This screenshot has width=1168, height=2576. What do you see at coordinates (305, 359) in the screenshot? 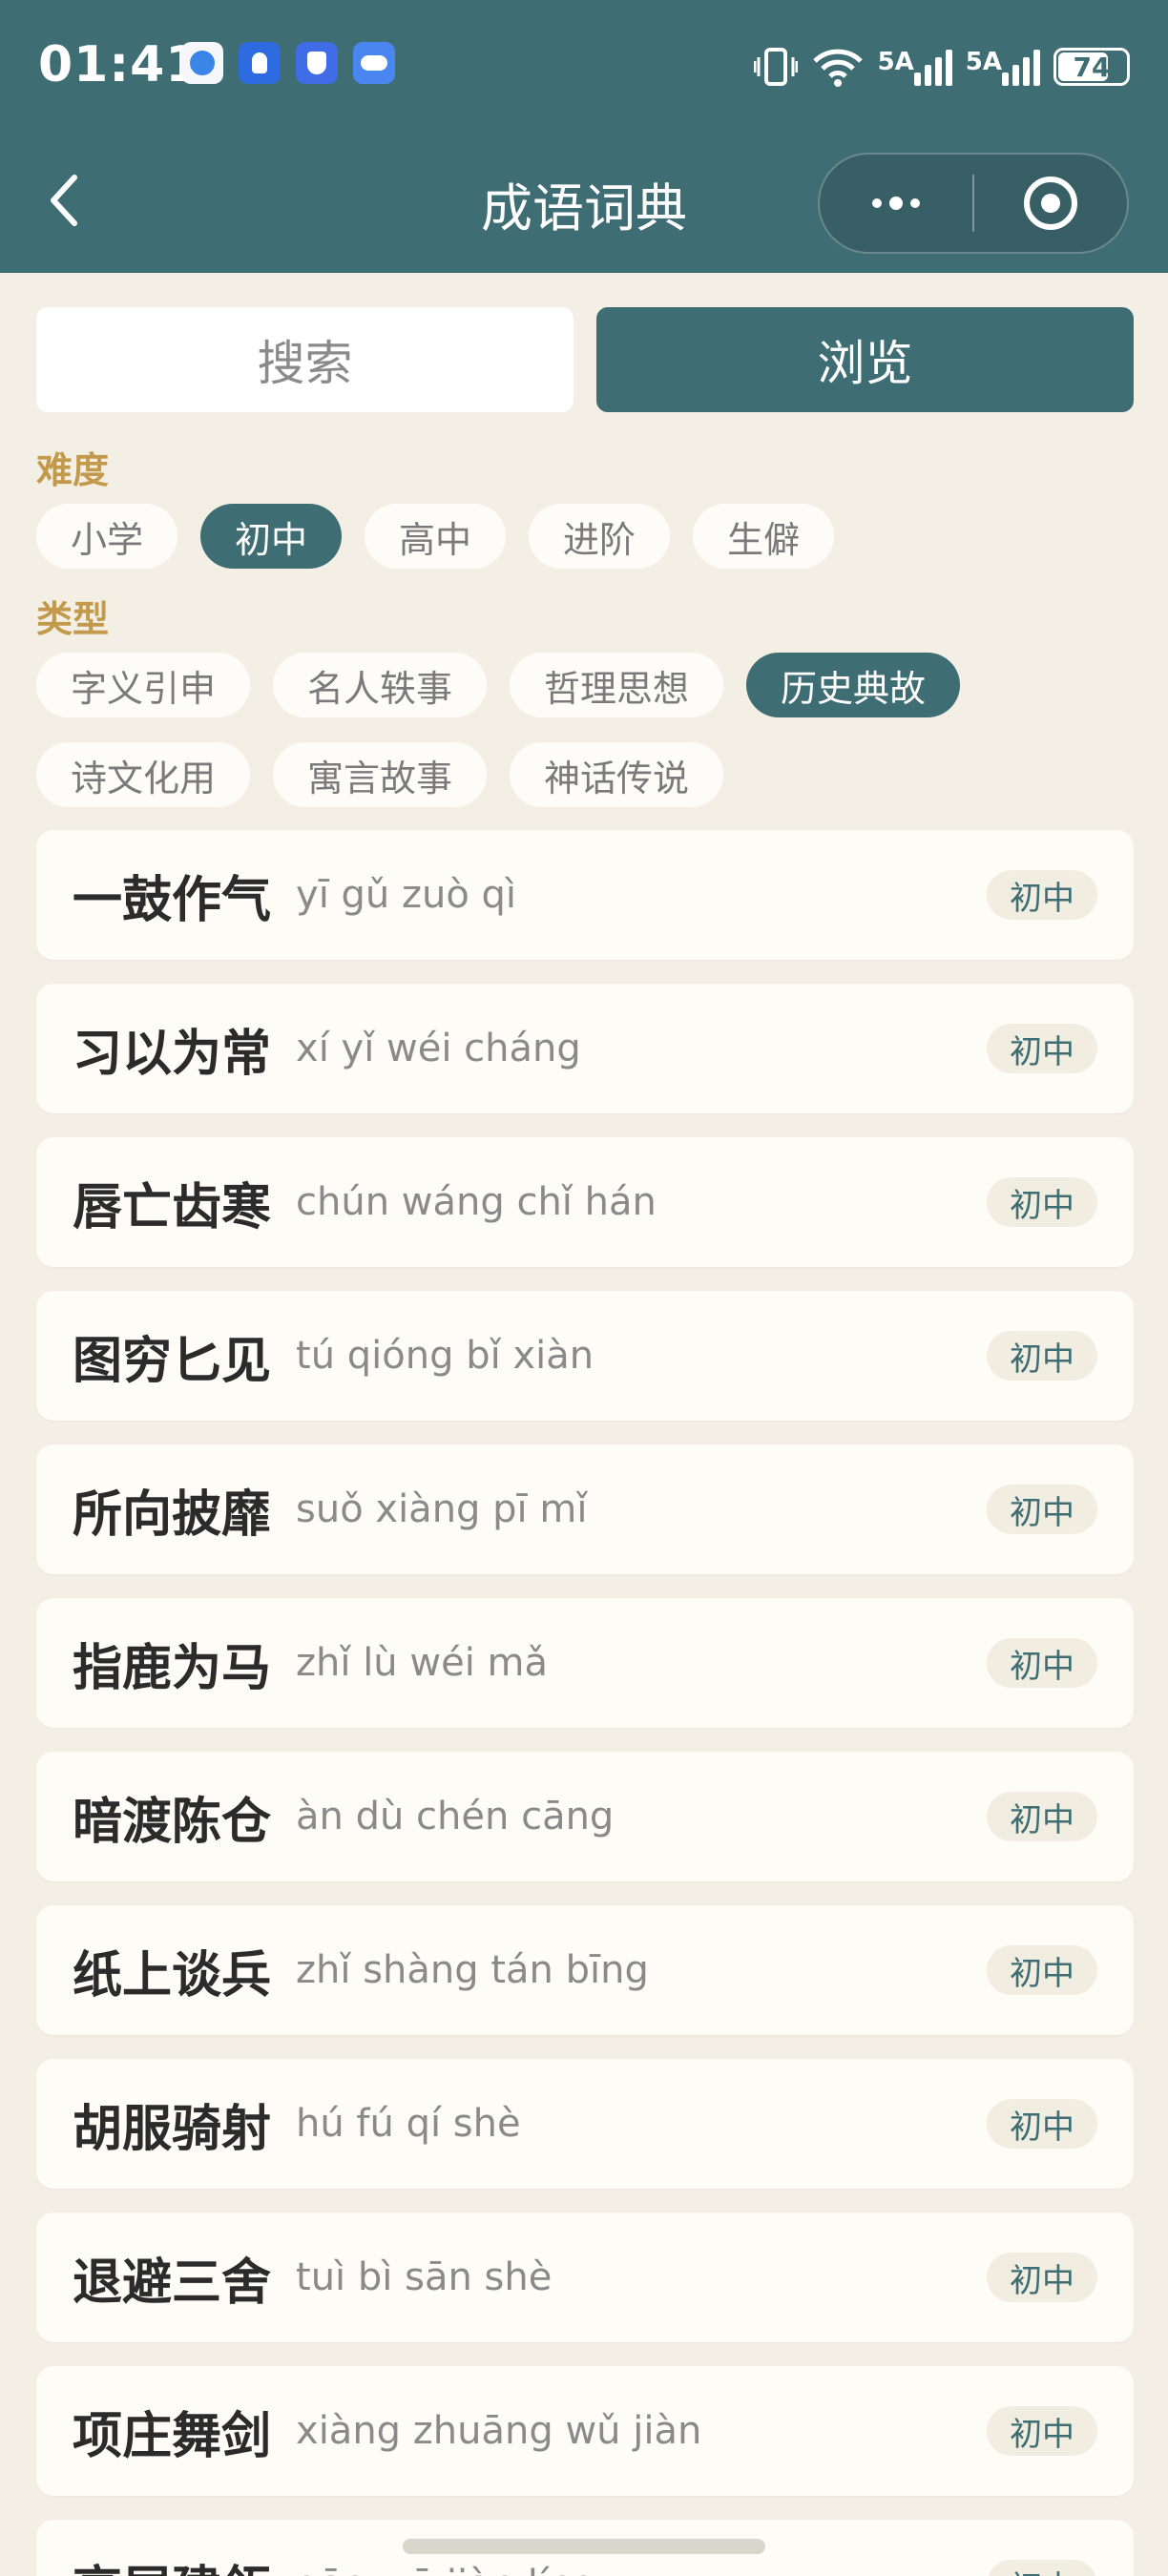
I see `tab-search: 搜索` at bounding box center [305, 359].